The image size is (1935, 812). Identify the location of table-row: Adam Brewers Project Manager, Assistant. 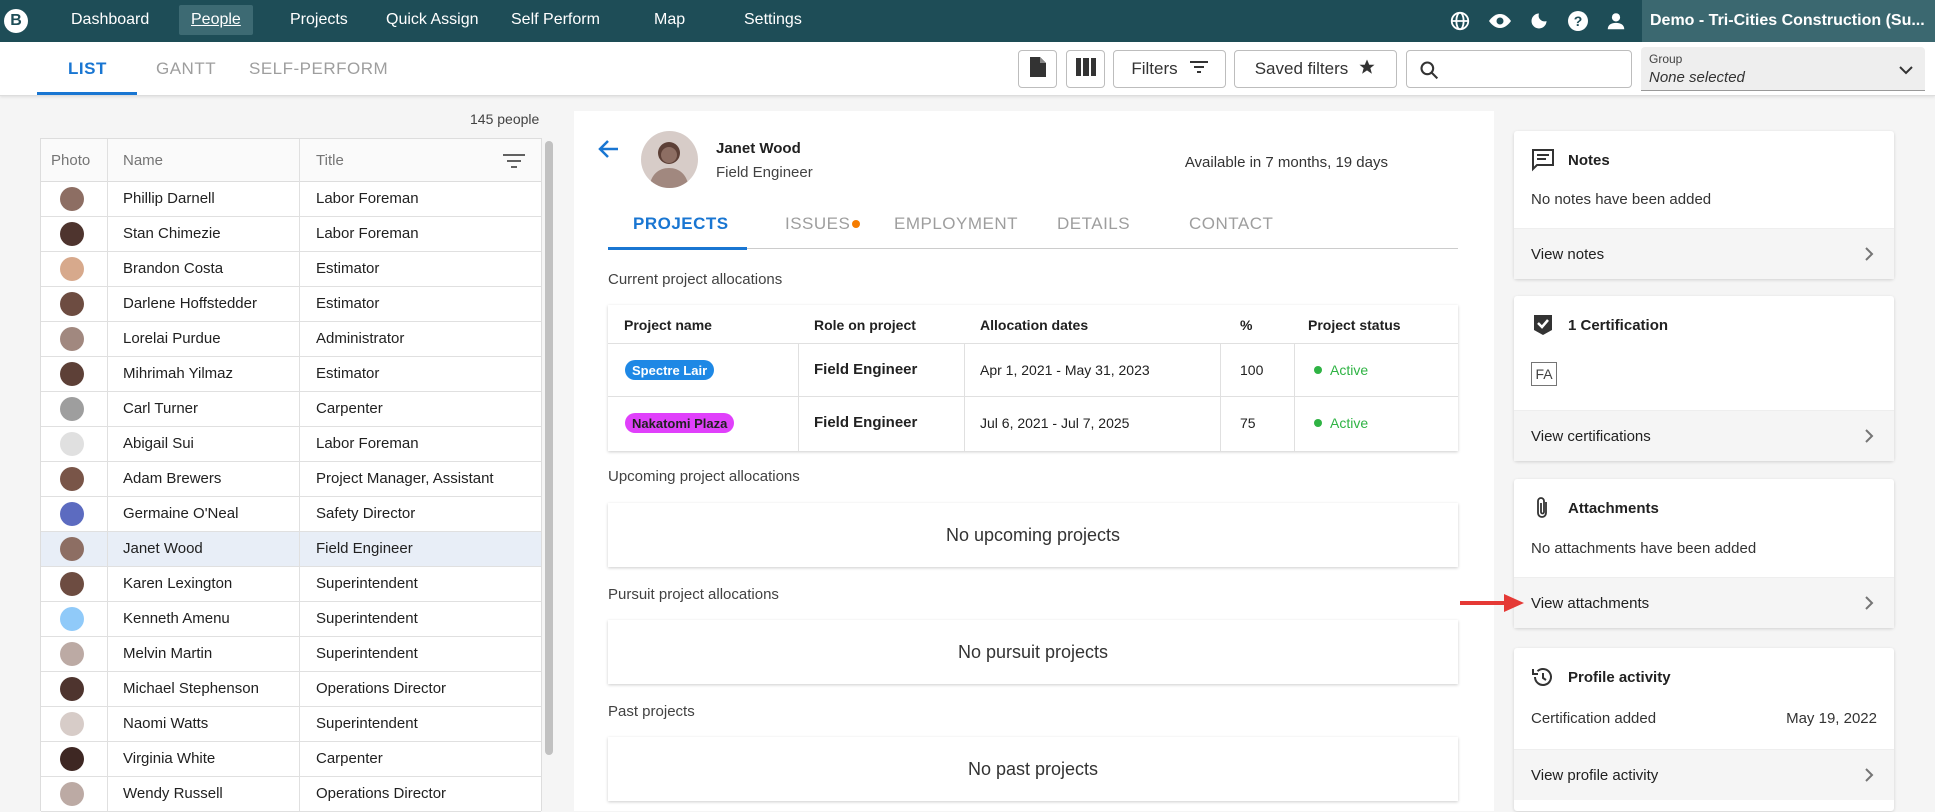
(291, 479).